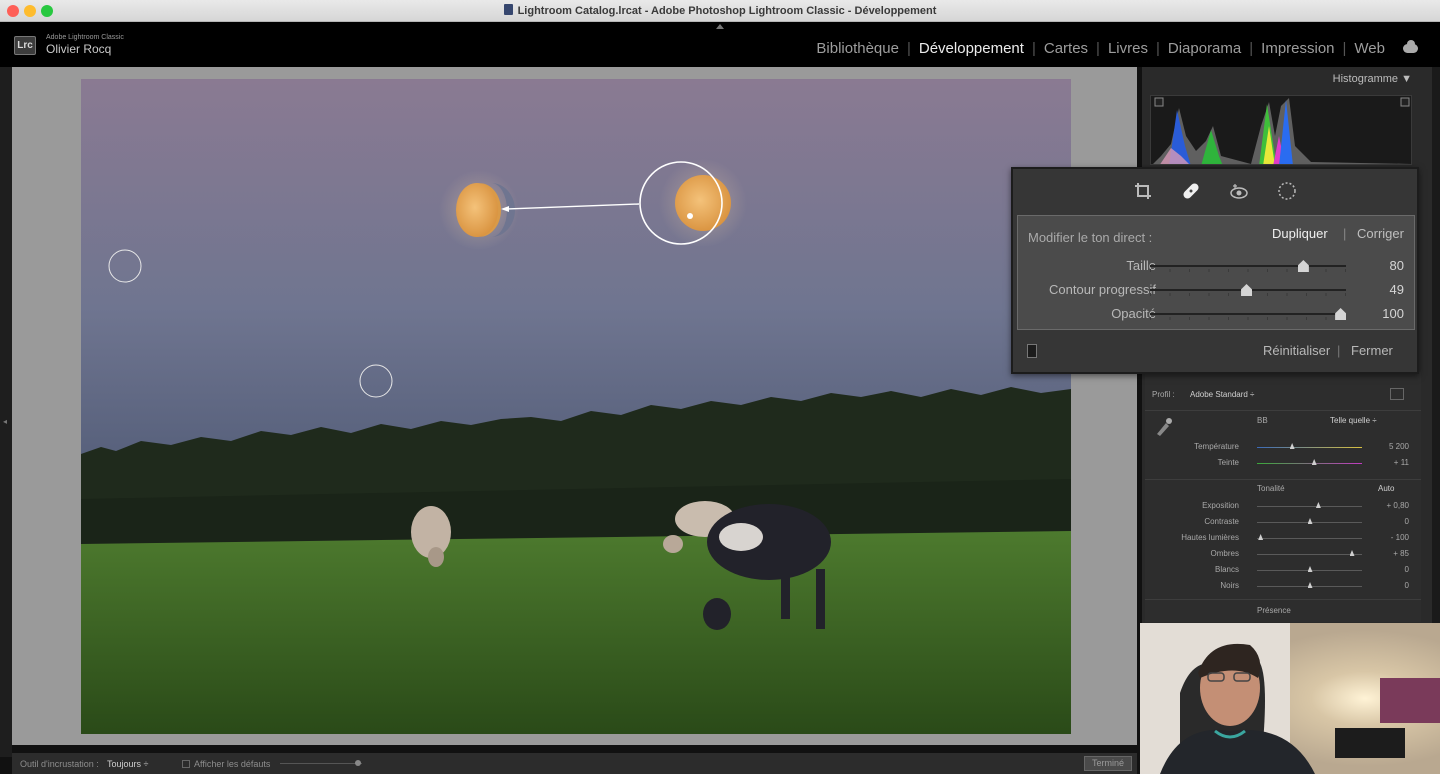 Image resolution: width=1440 pixels, height=774 pixels. What do you see at coordinates (1108, 763) in the screenshot?
I see `done-button: Terminé` at bounding box center [1108, 763].